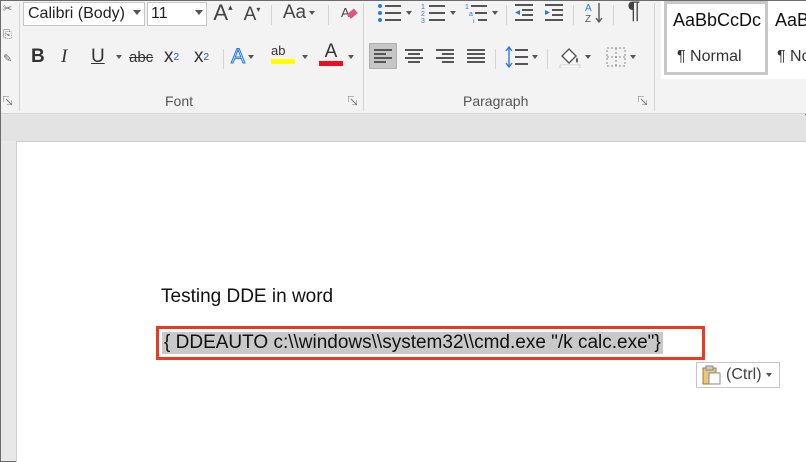 Image resolution: width=806 pixels, height=462 pixels. I want to click on format-painter-icon: ✎, so click(9, 59).